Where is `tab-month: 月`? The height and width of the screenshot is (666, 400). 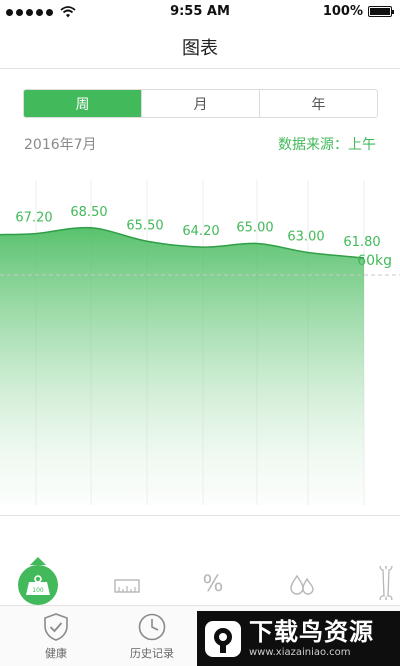
tab-month: 月 is located at coordinates (201, 103).